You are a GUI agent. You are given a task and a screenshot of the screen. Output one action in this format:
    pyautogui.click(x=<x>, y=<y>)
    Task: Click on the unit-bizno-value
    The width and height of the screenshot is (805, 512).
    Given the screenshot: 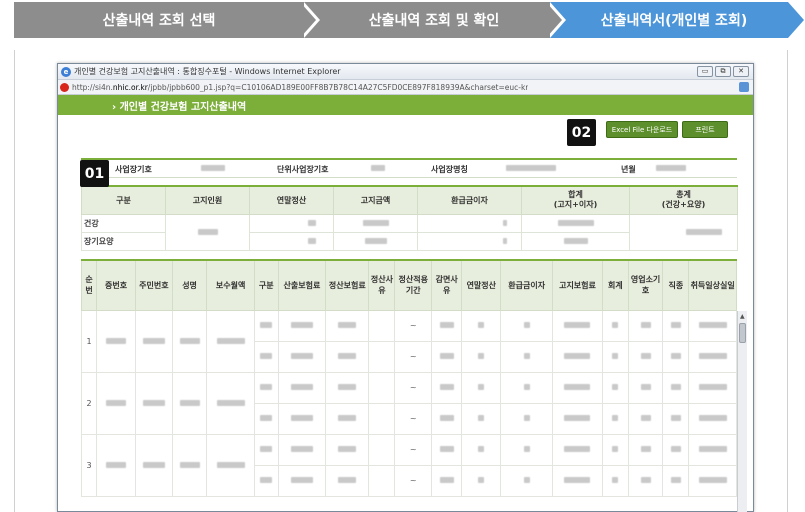 What is the action you would take?
    pyautogui.click(x=378, y=168)
    